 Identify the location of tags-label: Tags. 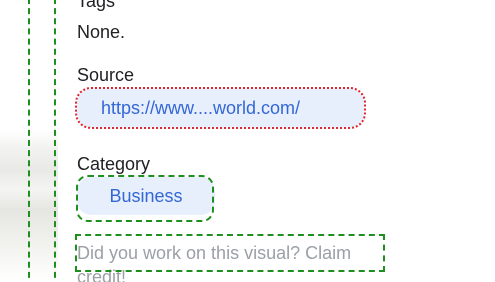
(96, 5).